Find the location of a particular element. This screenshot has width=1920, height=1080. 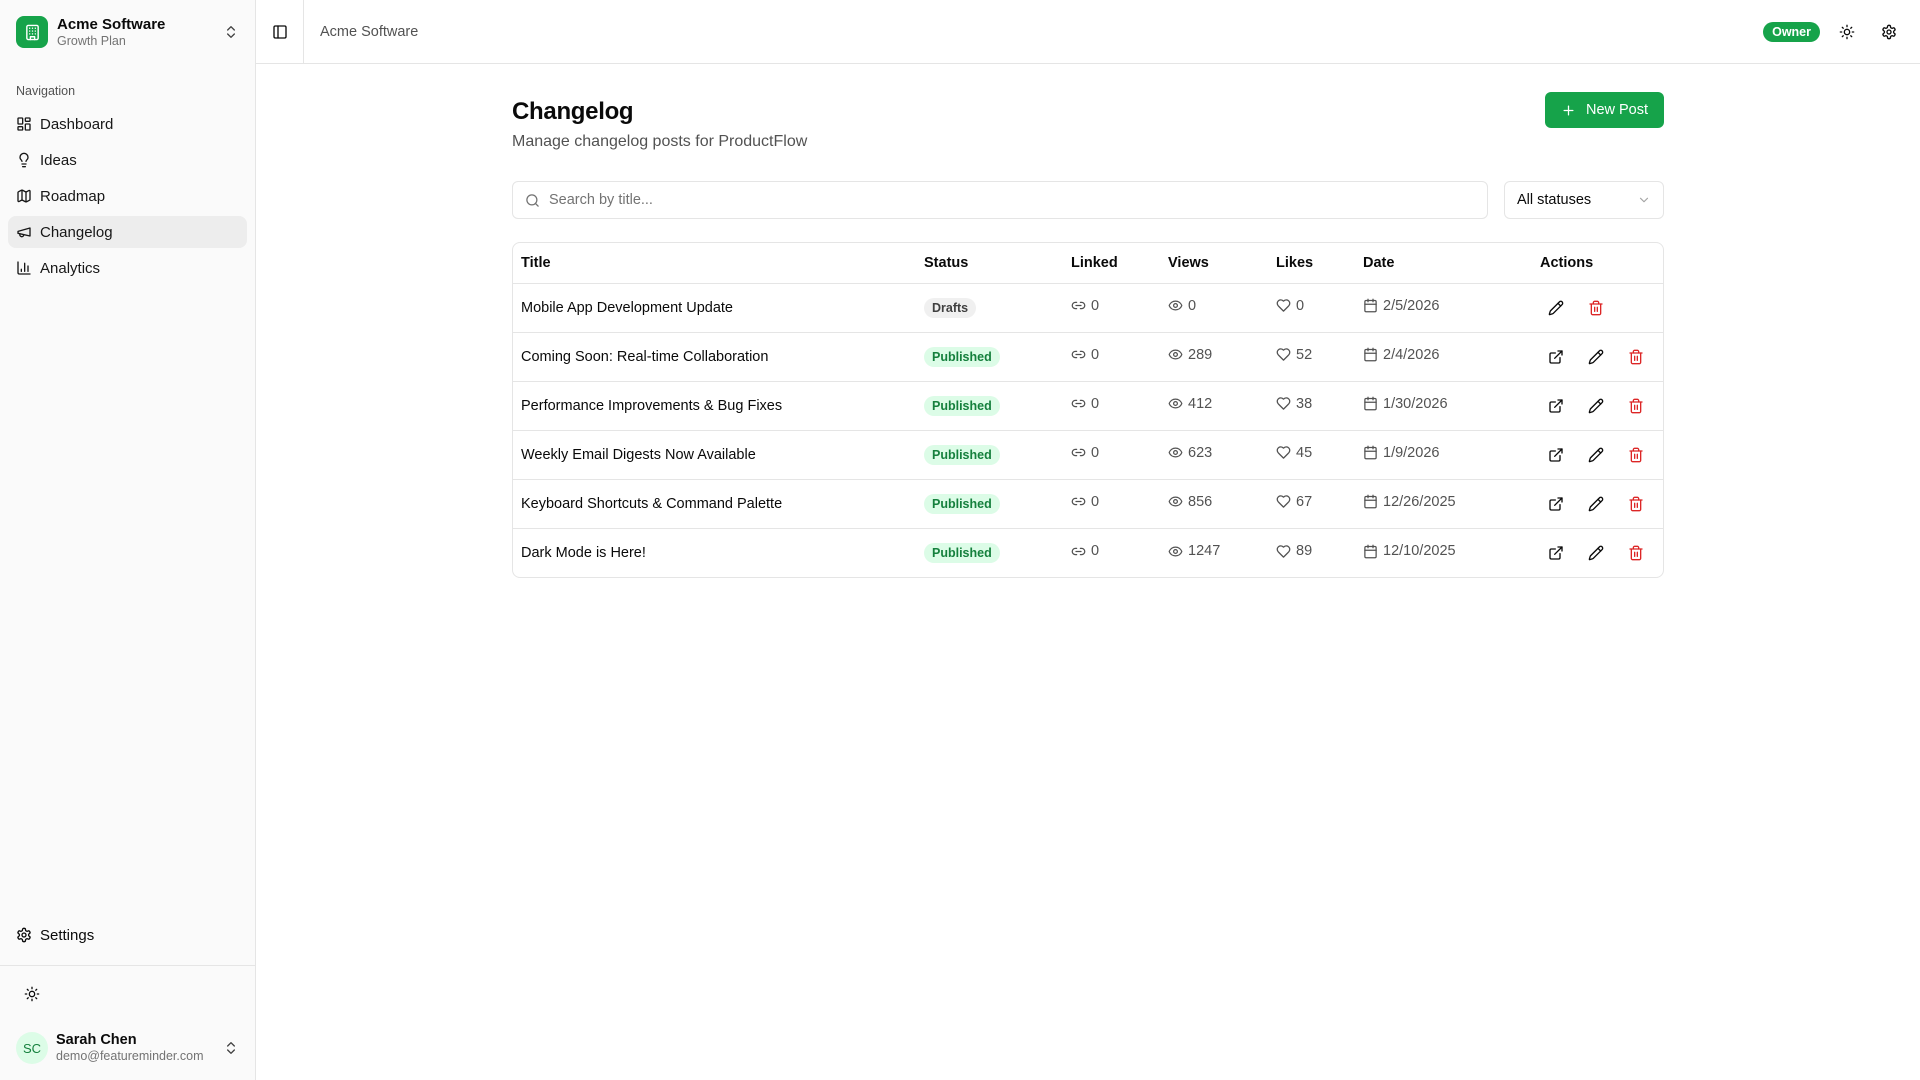

new-post-button: New Post is located at coordinates (1604, 110).